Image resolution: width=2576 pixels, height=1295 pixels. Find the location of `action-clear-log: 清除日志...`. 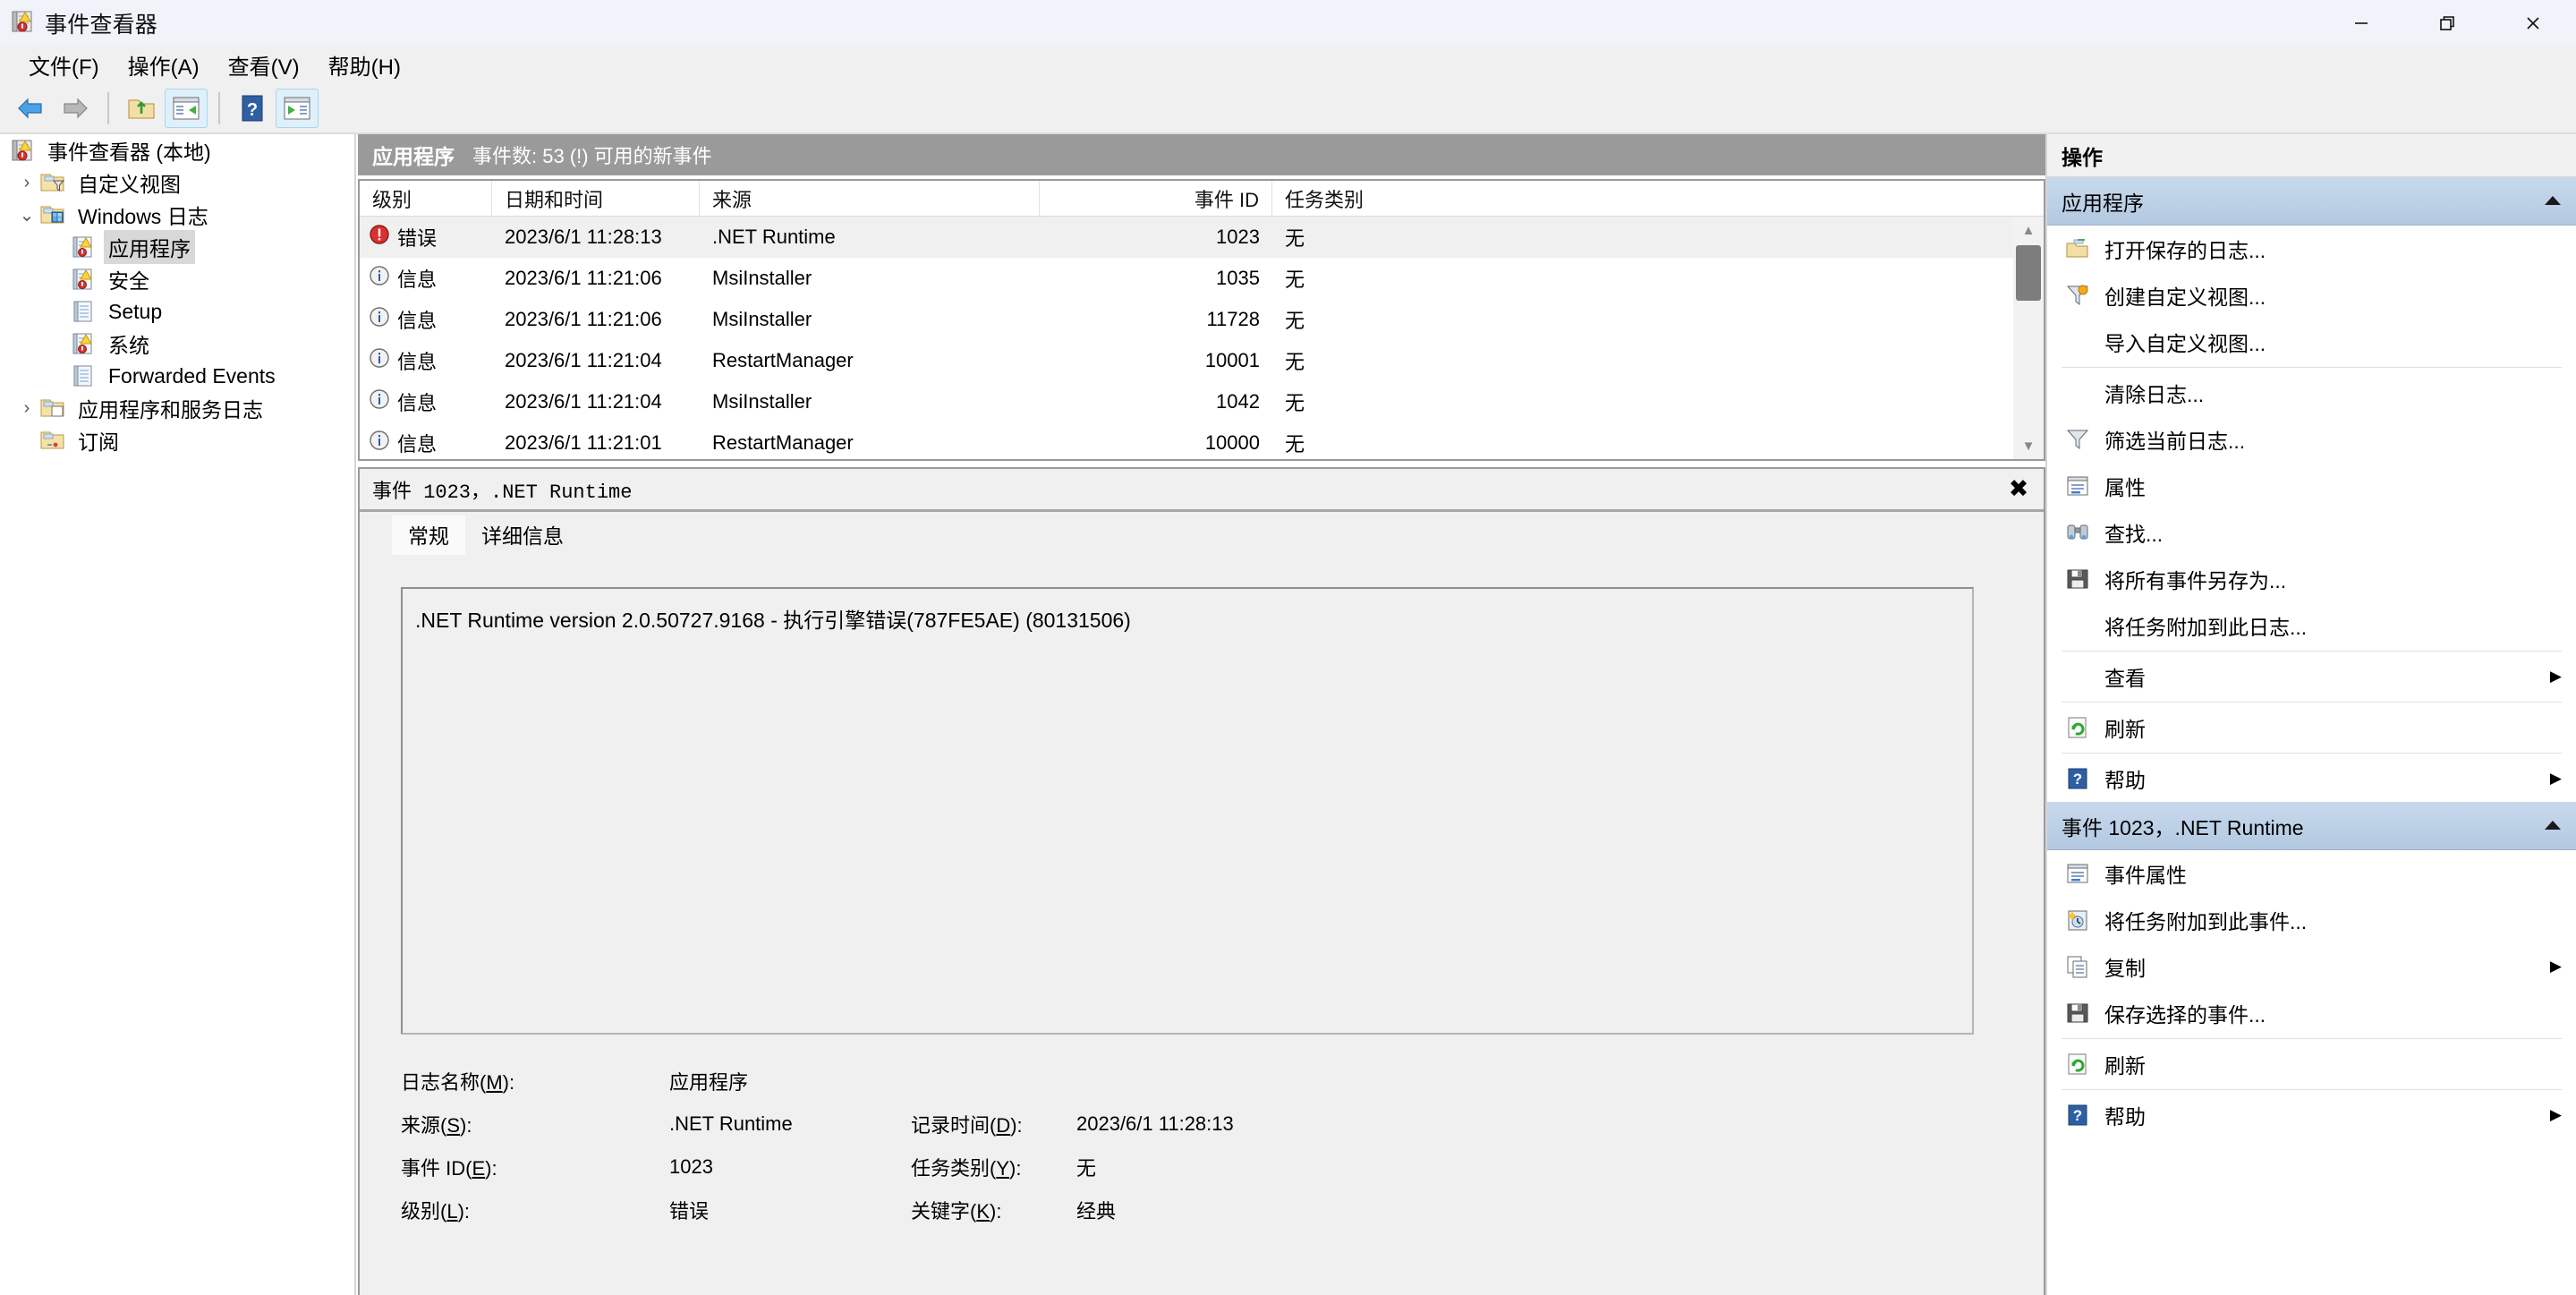

action-clear-log: 清除日志... is located at coordinates (2311, 393).